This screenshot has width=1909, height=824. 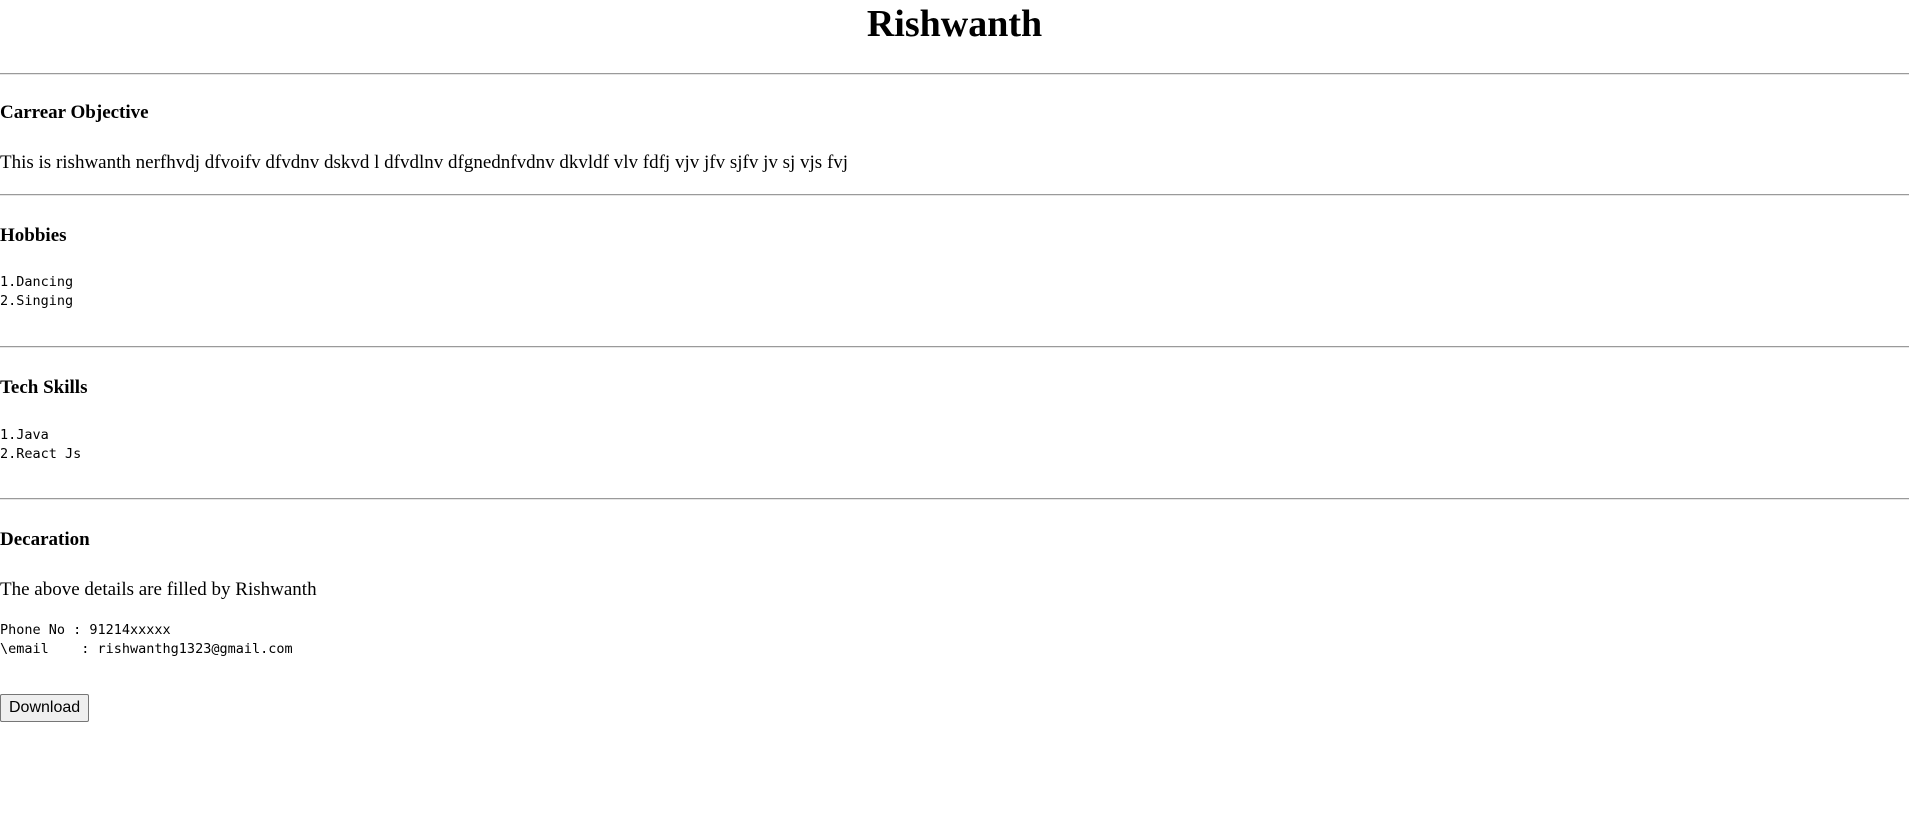 What do you see at coordinates (44, 387) in the screenshot?
I see `tech-skills-heading: Tech Skills` at bounding box center [44, 387].